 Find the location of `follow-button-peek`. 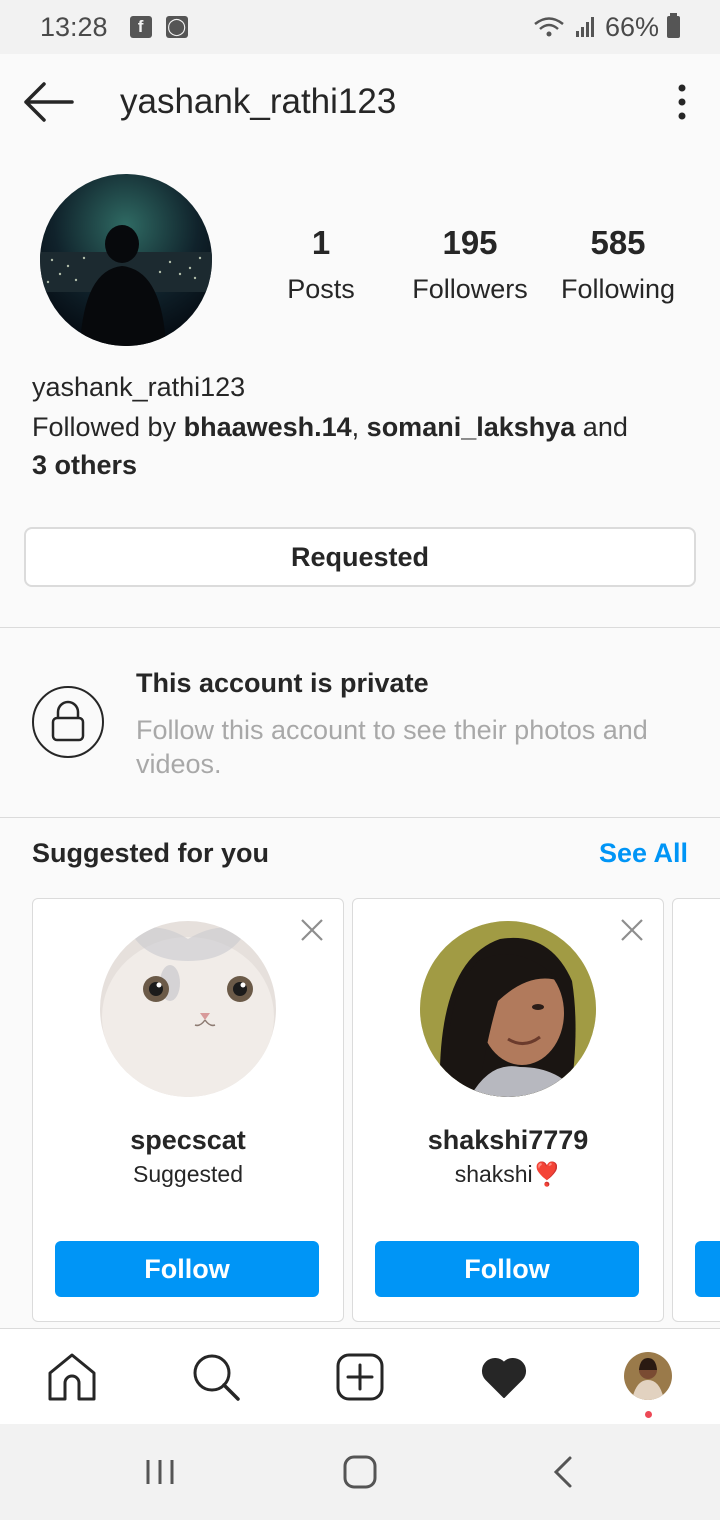

follow-button-peek is located at coordinates (707, 1269).